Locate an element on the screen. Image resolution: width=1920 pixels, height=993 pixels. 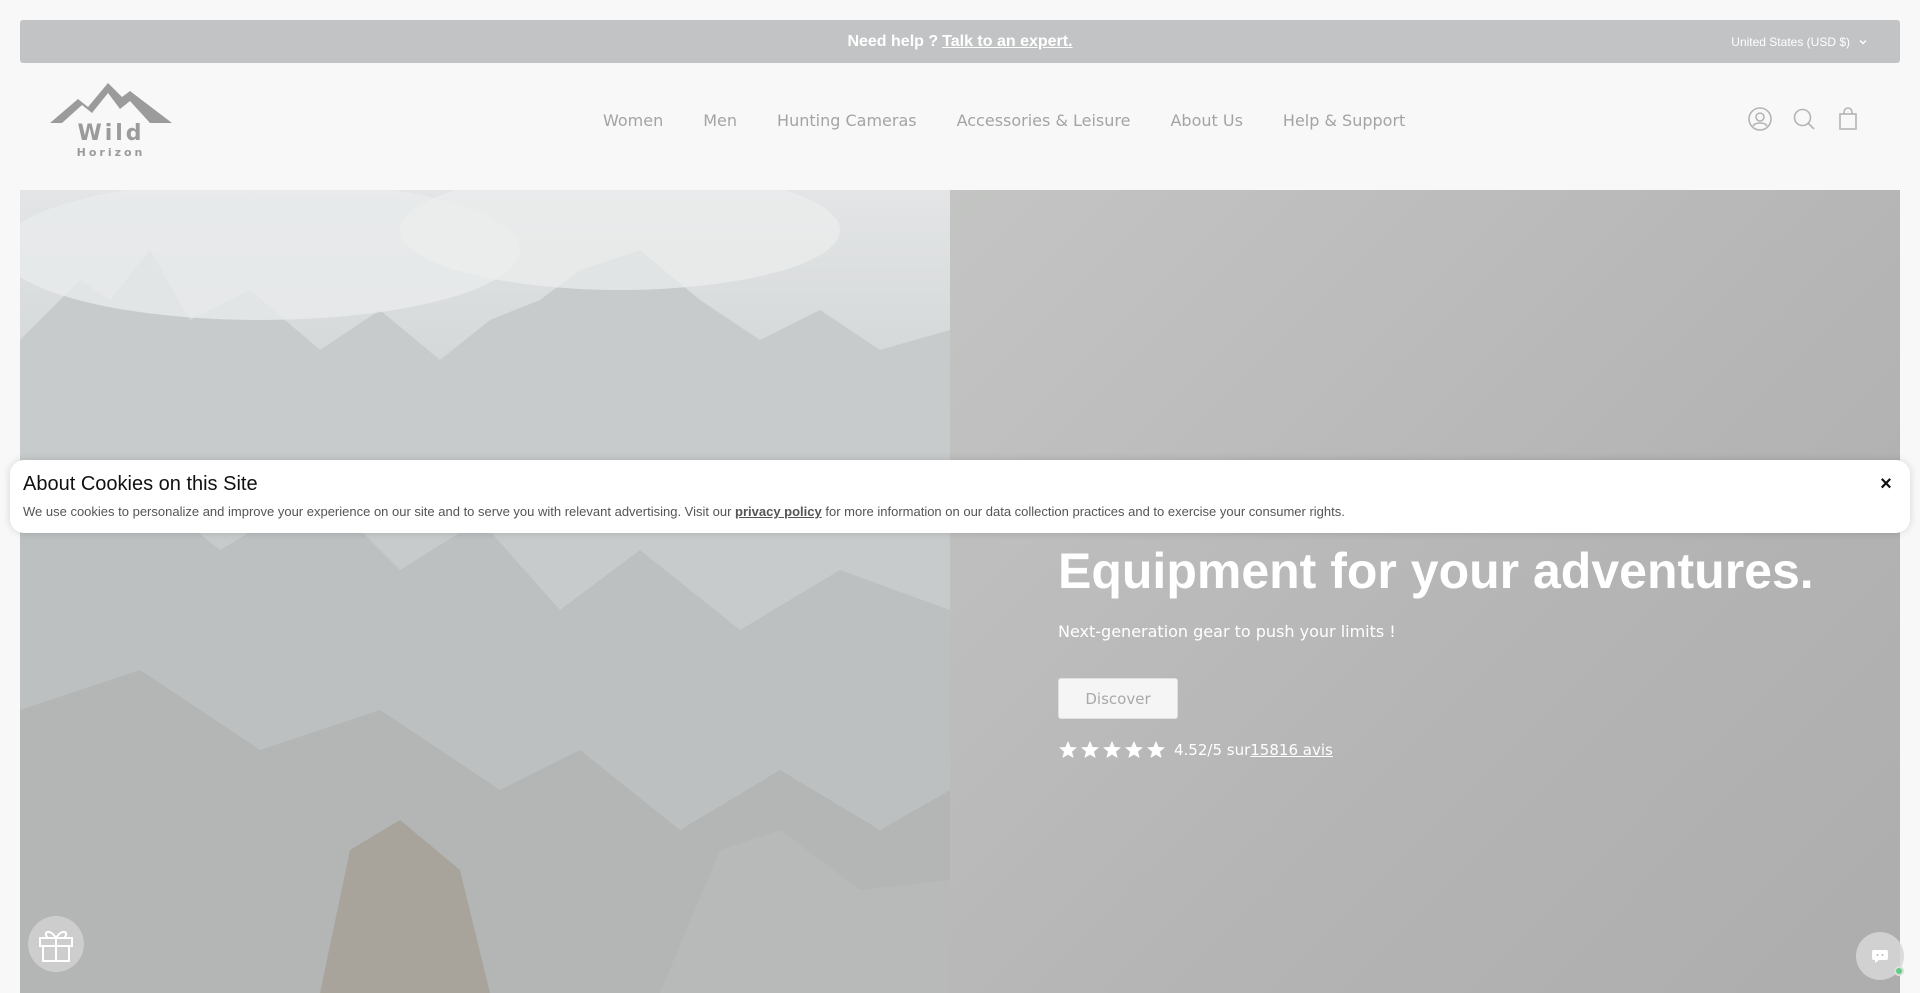
logo-word-horizon: Horizon is located at coordinates (111, 152).